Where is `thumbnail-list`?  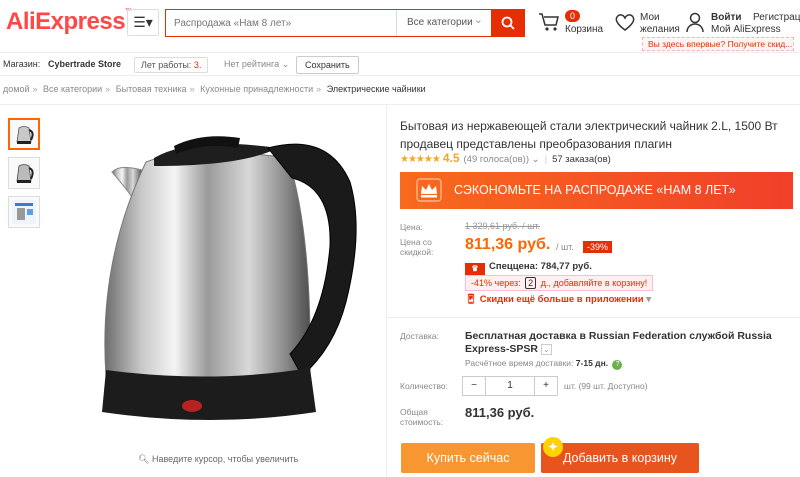 thumbnail-list is located at coordinates (25, 176).